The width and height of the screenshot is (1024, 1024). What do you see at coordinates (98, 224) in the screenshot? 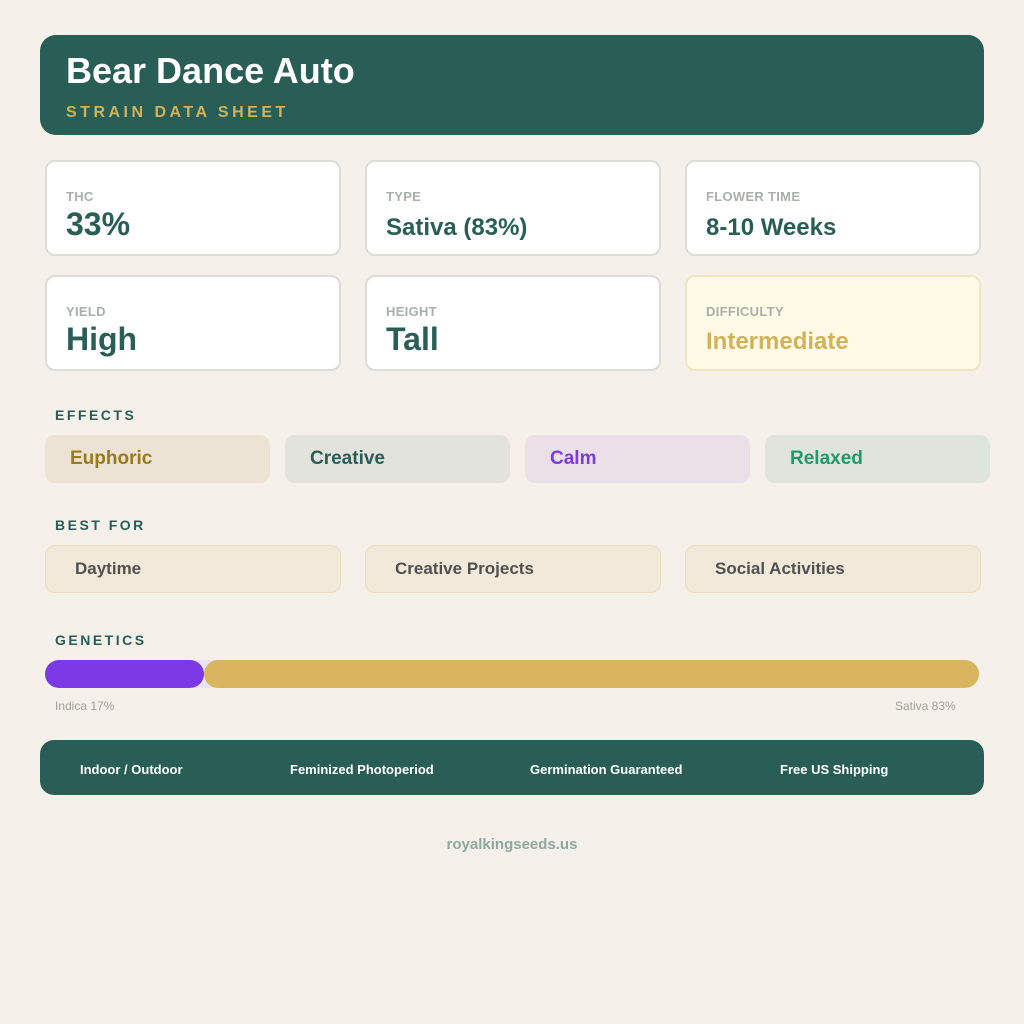
I see `stat-value: 33%` at bounding box center [98, 224].